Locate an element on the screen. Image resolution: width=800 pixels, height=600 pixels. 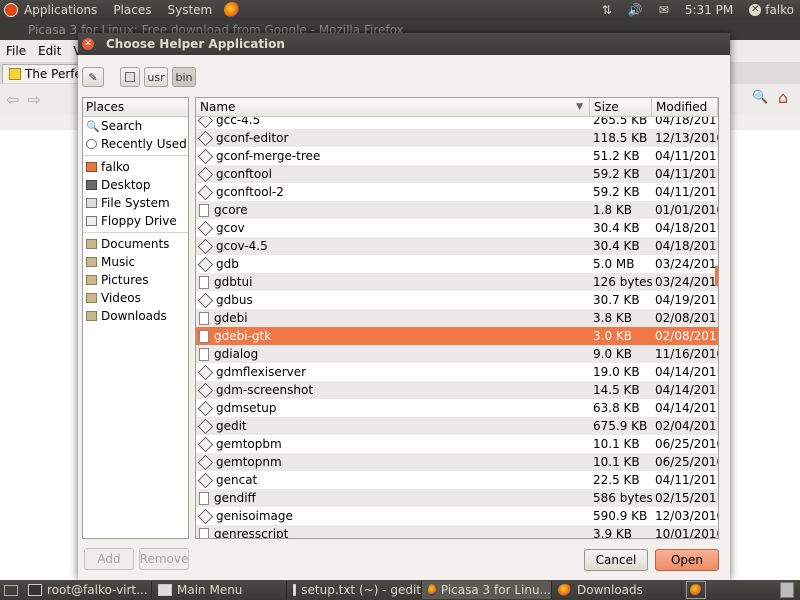
path-button-bin: bin is located at coordinates (184, 77).